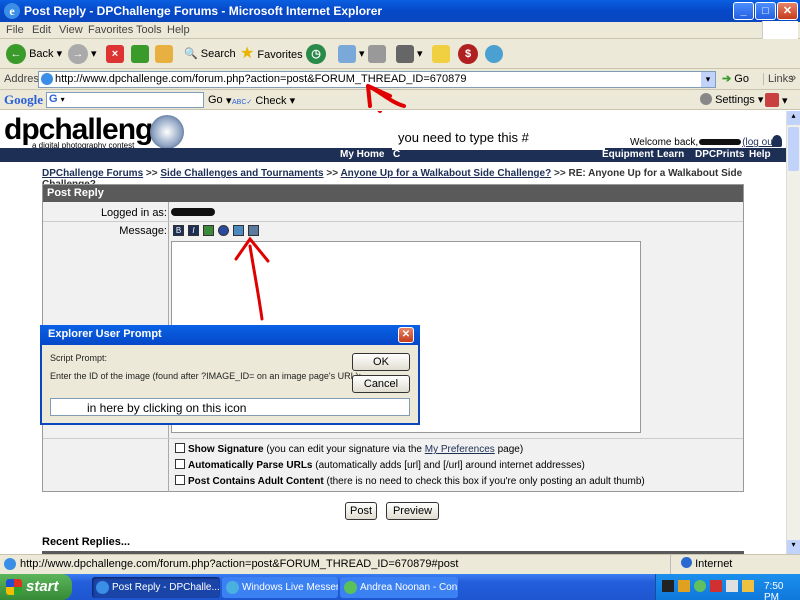  Describe the element at coordinates (229, 100) in the screenshot. I see `google-go-dropdown-icon: ▾` at that location.